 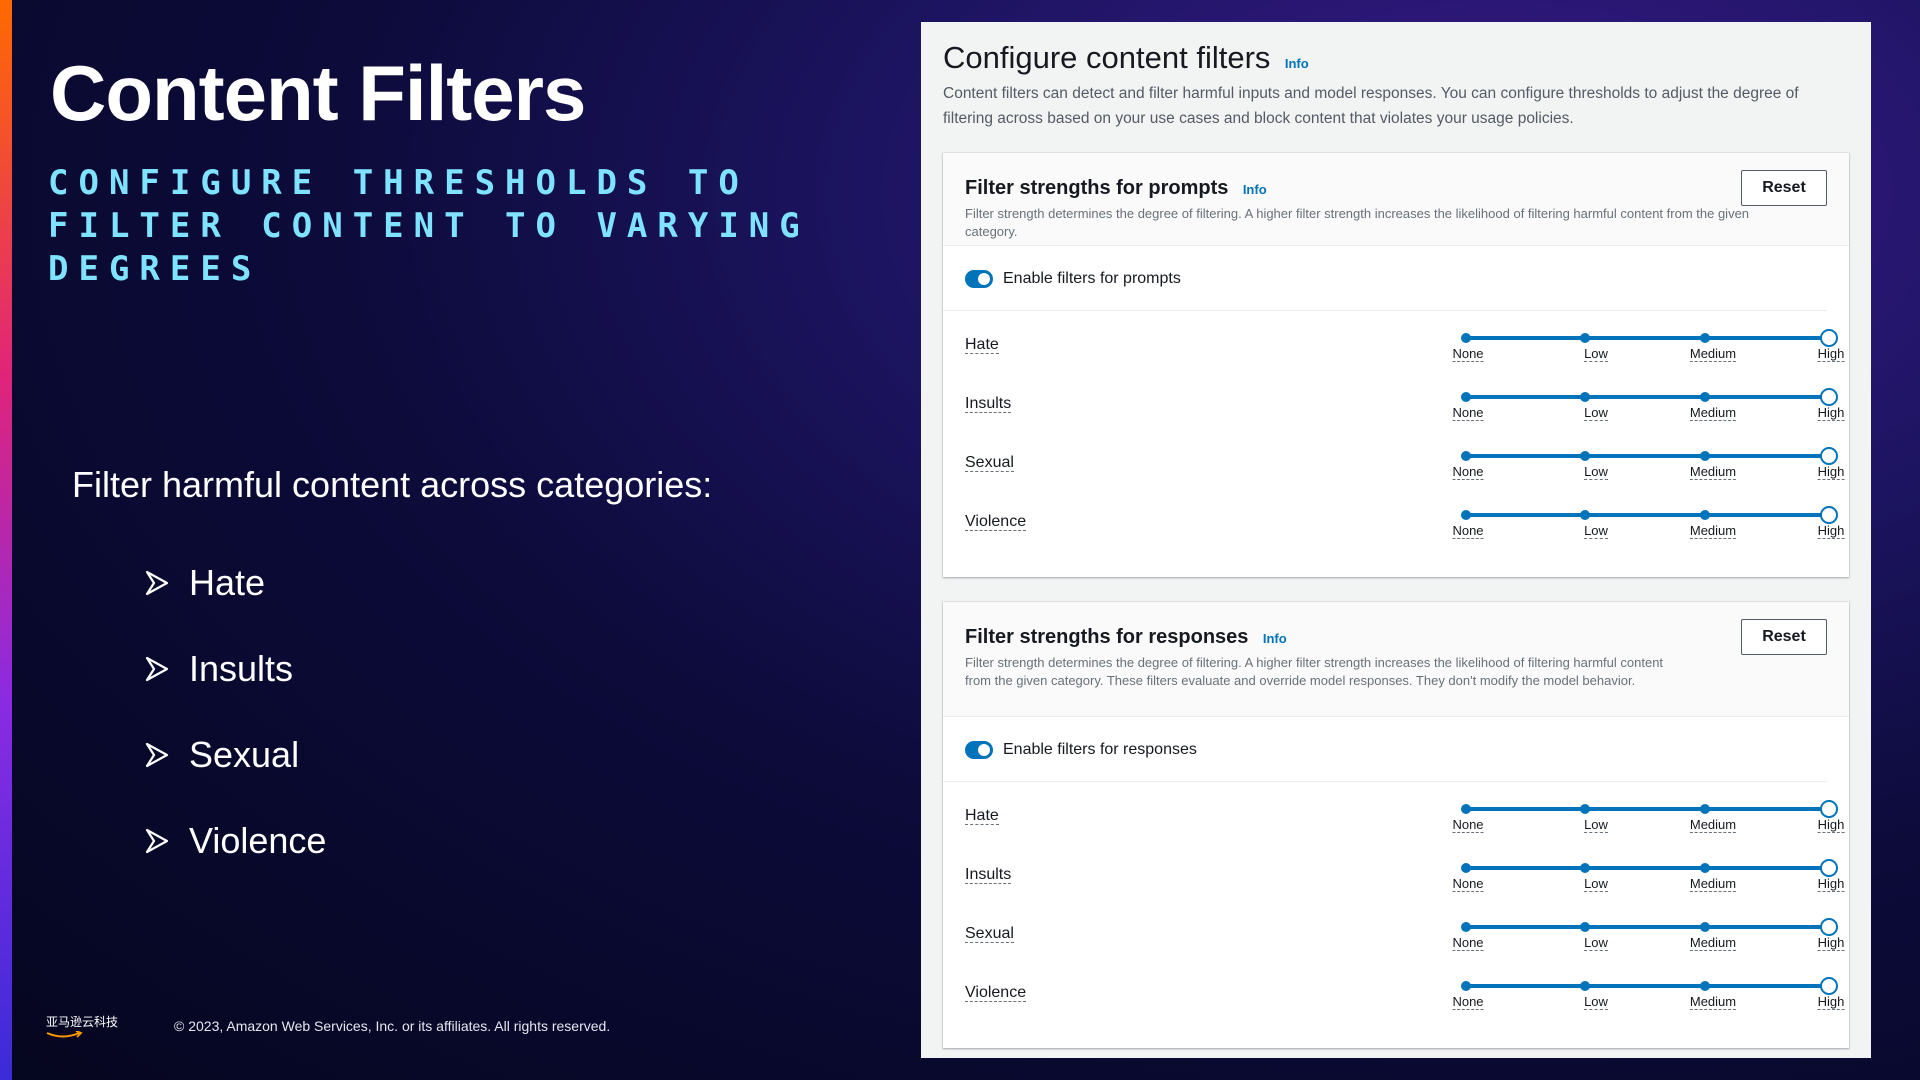 I want to click on enable-toggle-row: Enable filters for responses, so click(x=1385, y=749).